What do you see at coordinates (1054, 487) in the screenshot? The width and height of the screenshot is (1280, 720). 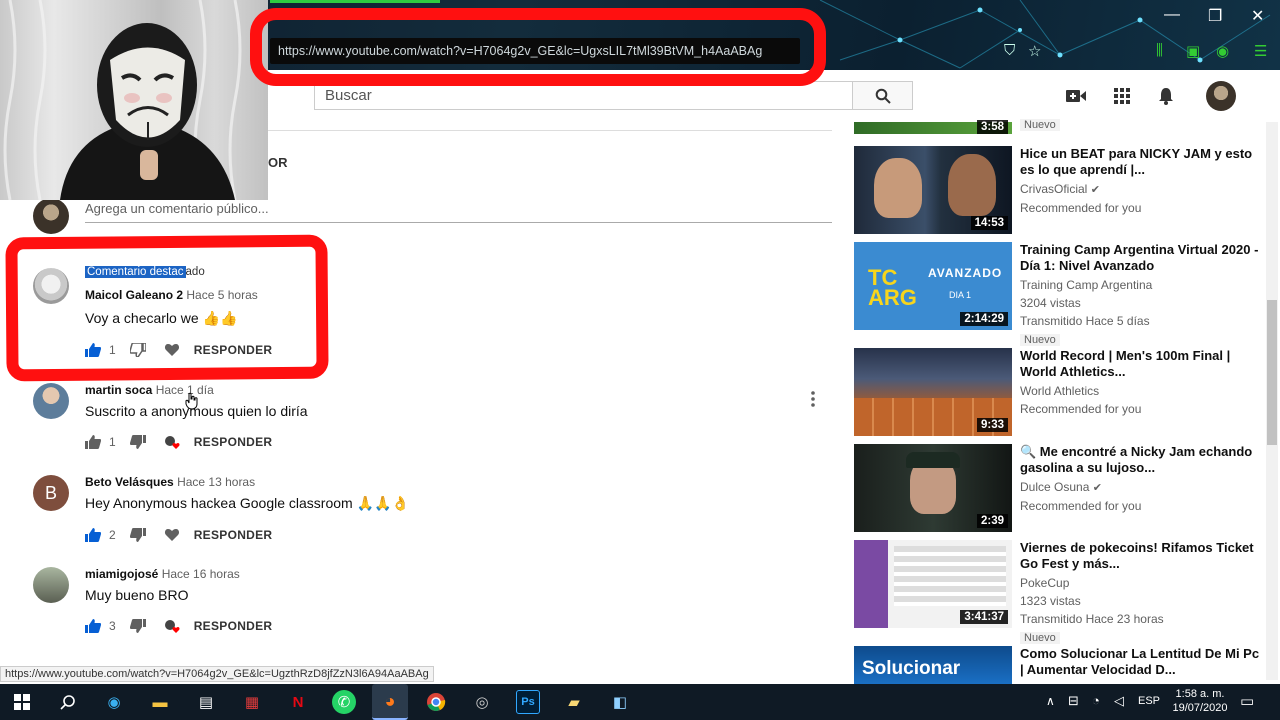 I see `channel-name: Dulce Osuna` at bounding box center [1054, 487].